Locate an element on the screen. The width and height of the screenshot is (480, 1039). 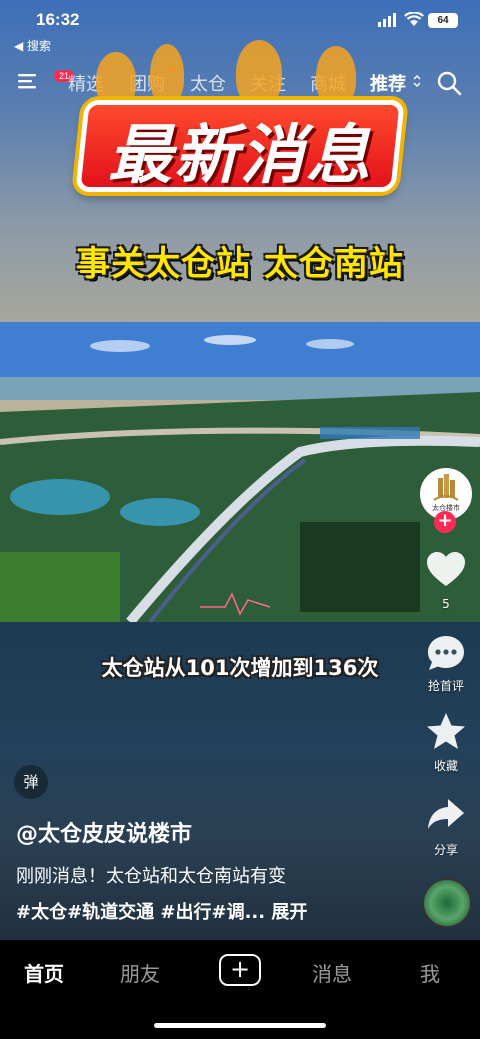
back-to-search-link: ◀ 搜索 is located at coordinates (32, 45).